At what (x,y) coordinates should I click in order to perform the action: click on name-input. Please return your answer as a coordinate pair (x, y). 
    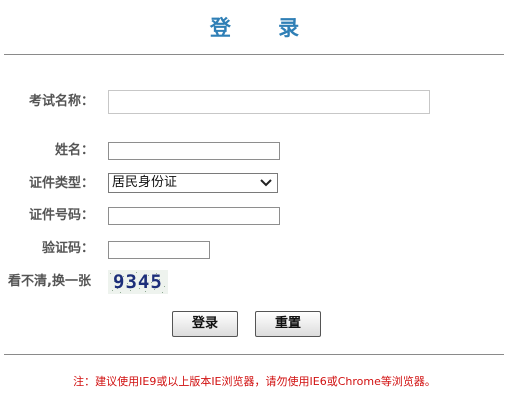
    Looking at the image, I should click on (194, 151).